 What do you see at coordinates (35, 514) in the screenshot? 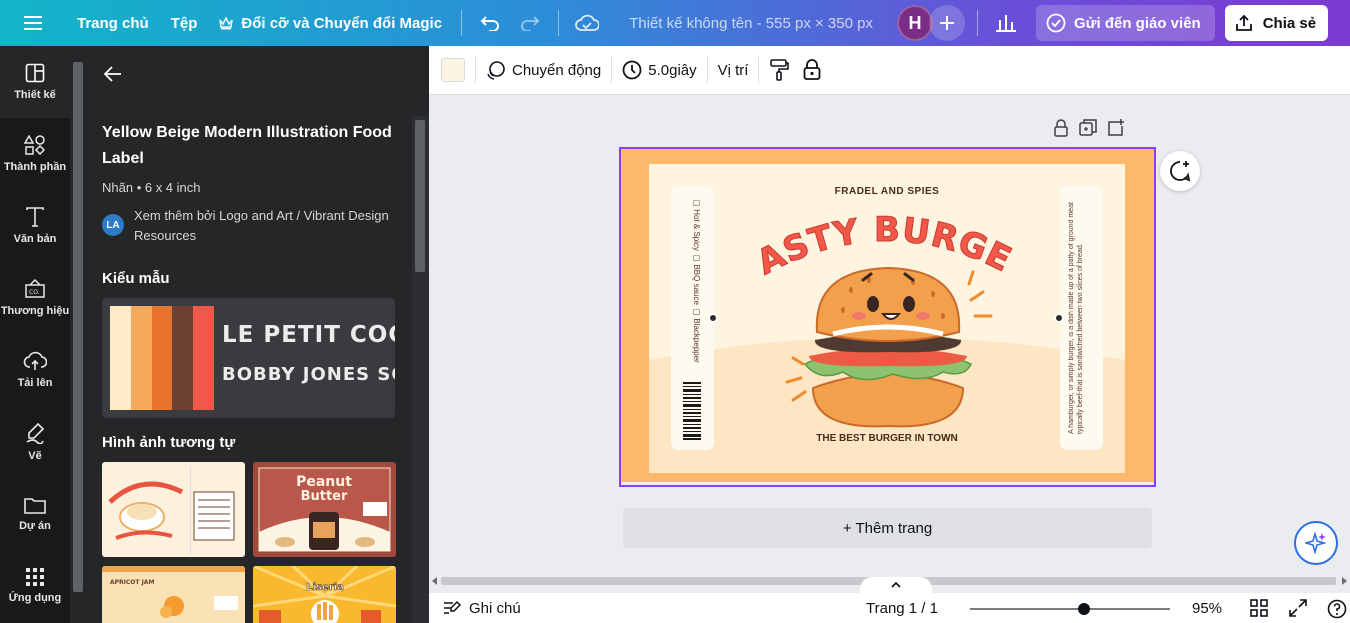
I see `rail-item-projects: Dự án` at bounding box center [35, 514].